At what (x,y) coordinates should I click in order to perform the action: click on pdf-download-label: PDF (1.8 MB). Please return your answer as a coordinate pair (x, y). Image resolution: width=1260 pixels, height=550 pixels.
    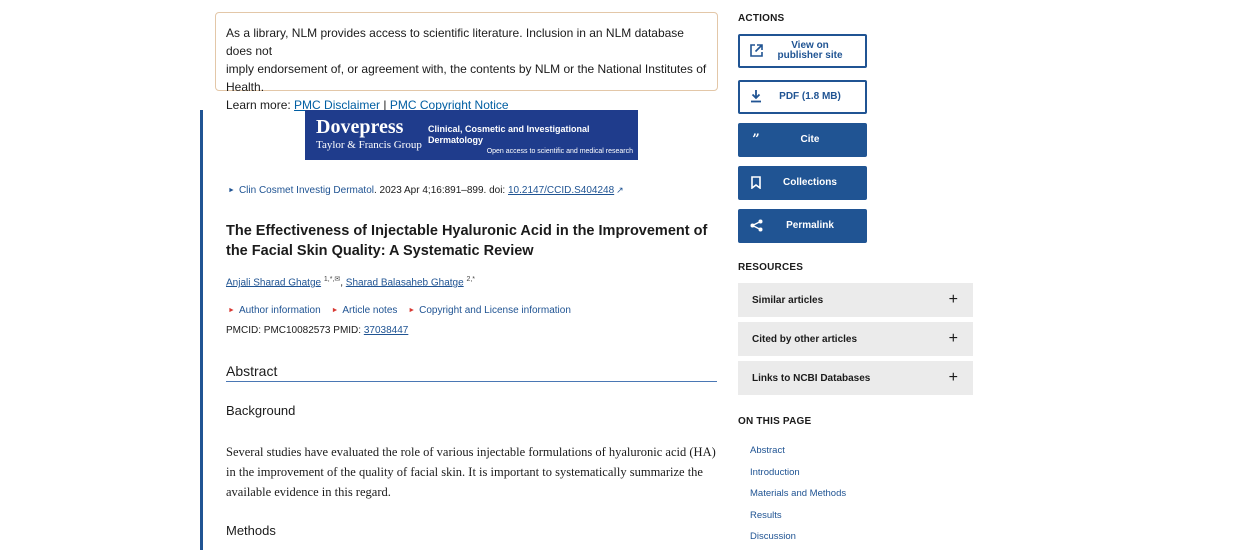
    Looking at the image, I should click on (810, 96).